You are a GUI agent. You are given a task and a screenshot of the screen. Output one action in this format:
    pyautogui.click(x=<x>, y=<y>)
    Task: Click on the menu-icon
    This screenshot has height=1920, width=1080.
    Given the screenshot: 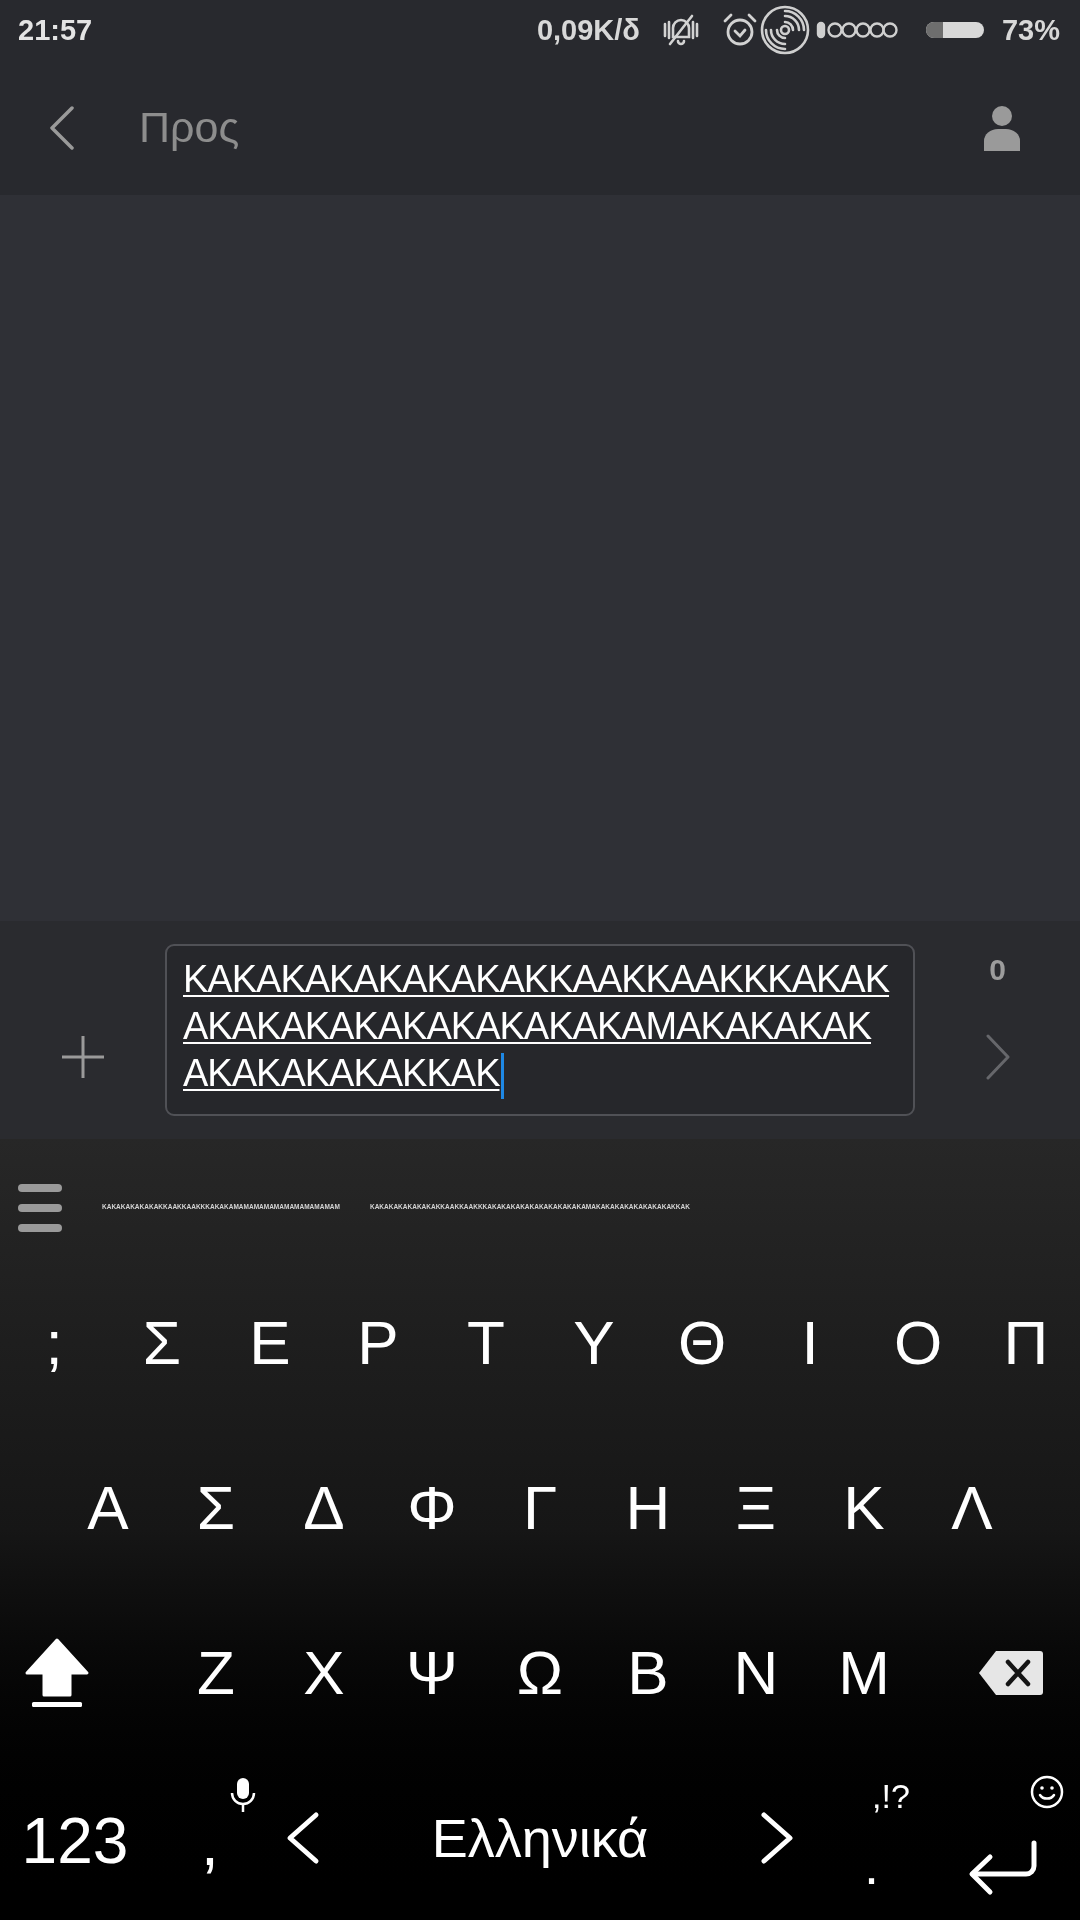 What is the action you would take?
    pyautogui.click(x=40, y=1207)
    